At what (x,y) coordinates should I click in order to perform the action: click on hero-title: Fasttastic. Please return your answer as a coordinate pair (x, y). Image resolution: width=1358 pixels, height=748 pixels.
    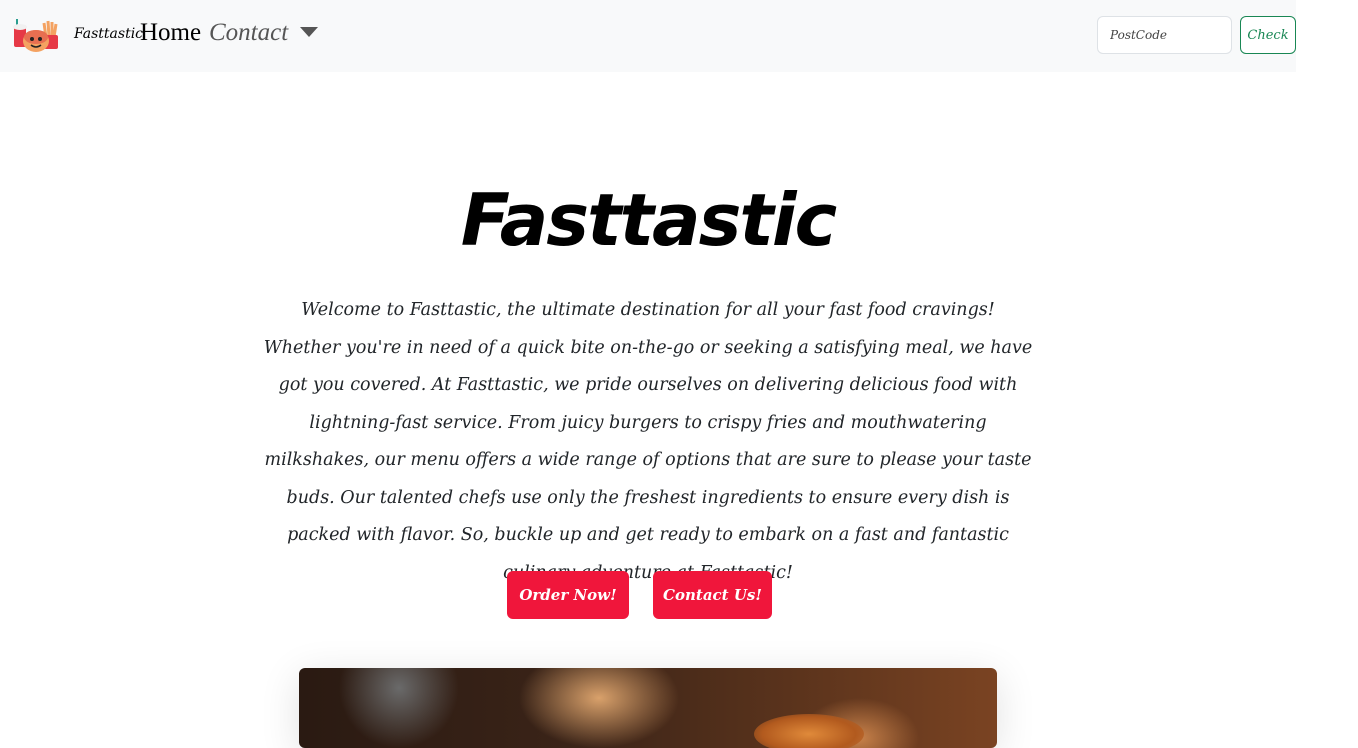
    Looking at the image, I should click on (648, 220).